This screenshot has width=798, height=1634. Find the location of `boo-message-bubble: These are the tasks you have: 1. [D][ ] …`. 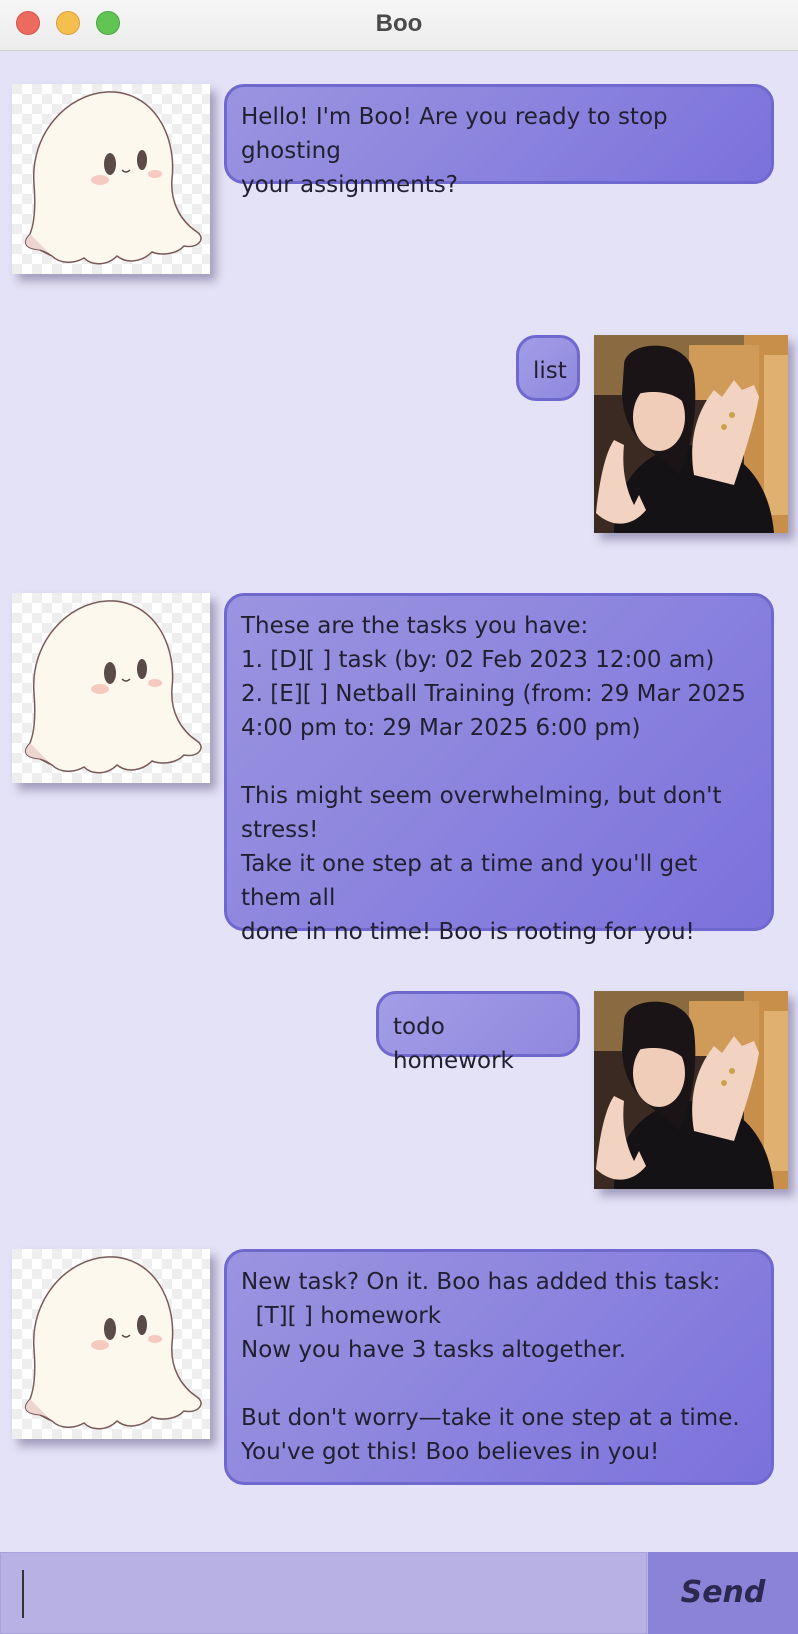

boo-message-bubble: These are the tasks you have: 1. [D][ ] … is located at coordinates (499, 769).